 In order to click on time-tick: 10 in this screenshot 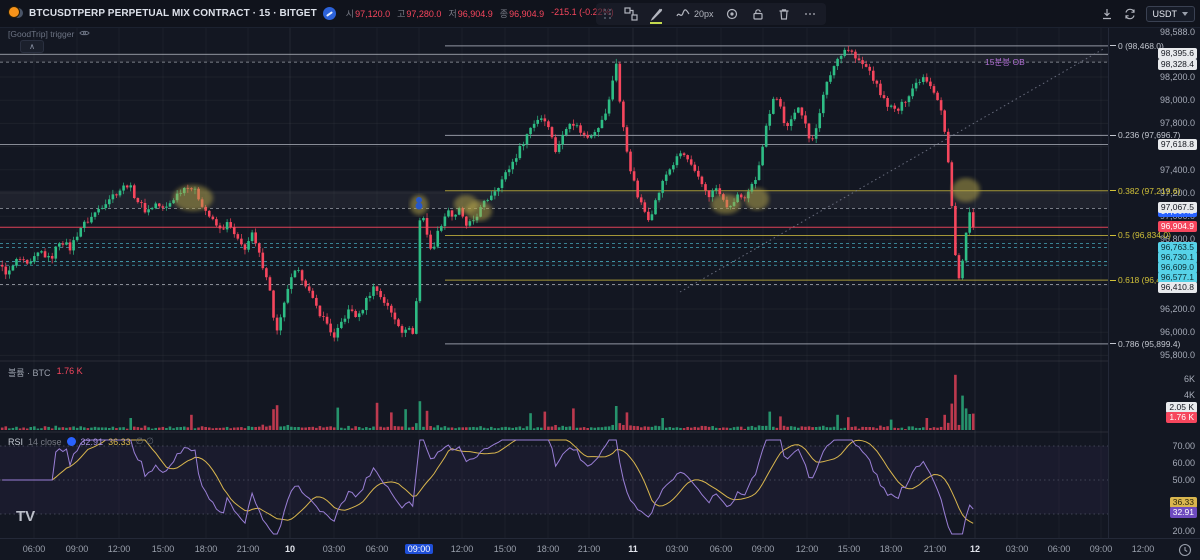, I will do `click(289, 549)`.